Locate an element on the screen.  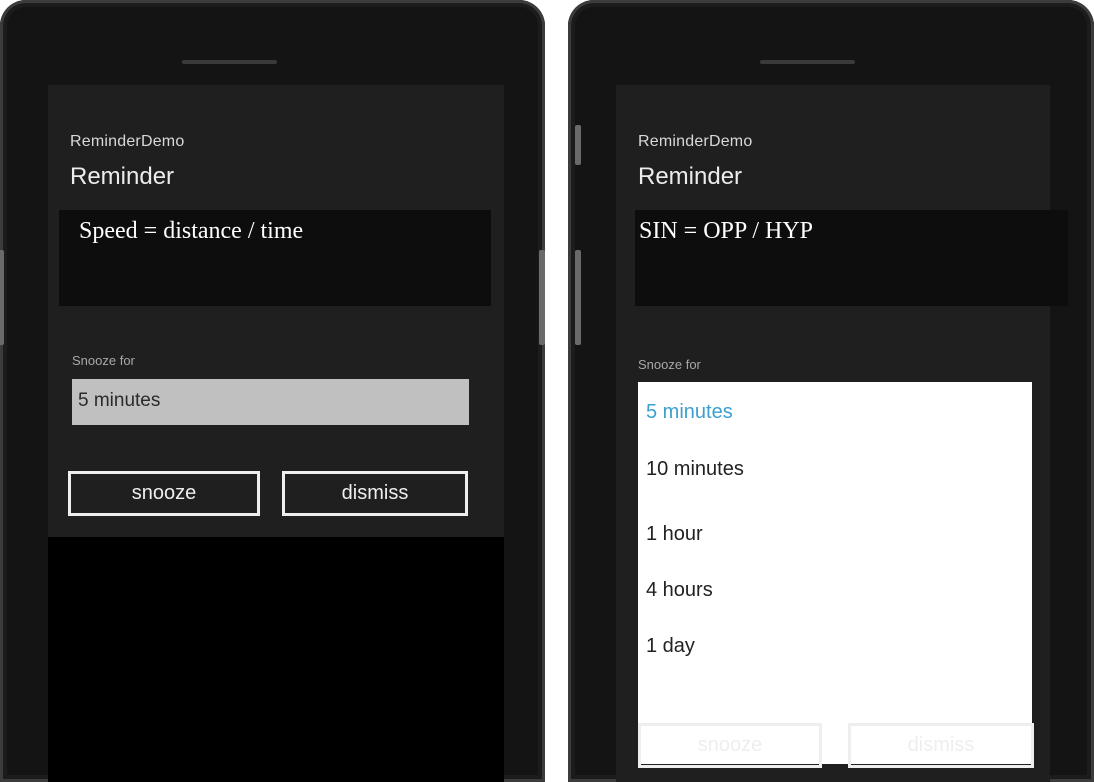
snooze-option-1-day: 1 day is located at coordinates (670, 646).